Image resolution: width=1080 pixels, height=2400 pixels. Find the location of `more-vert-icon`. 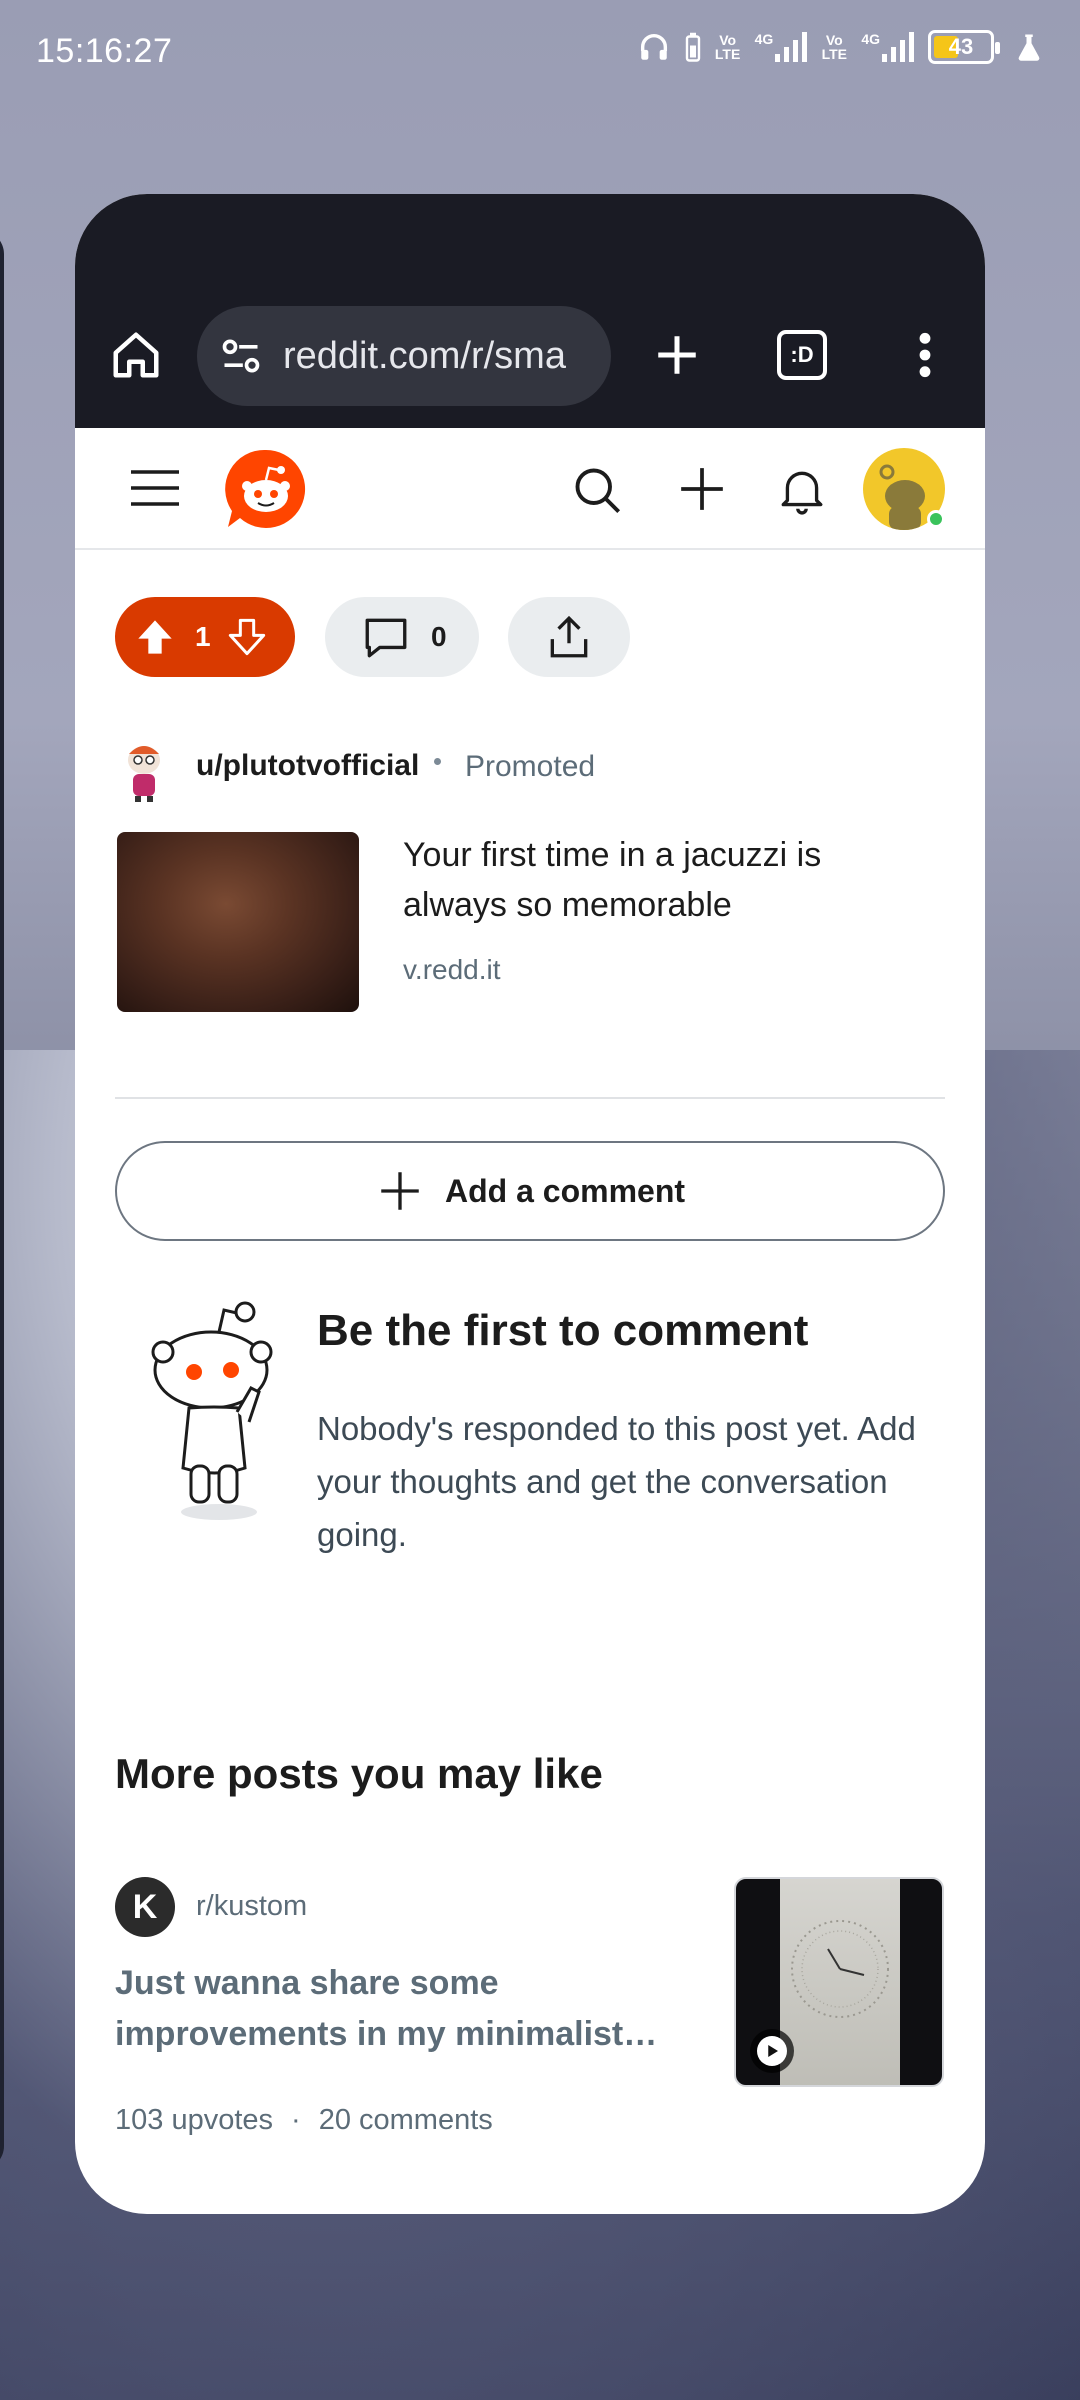

more-vert-icon is located at coordinates (925, 355).